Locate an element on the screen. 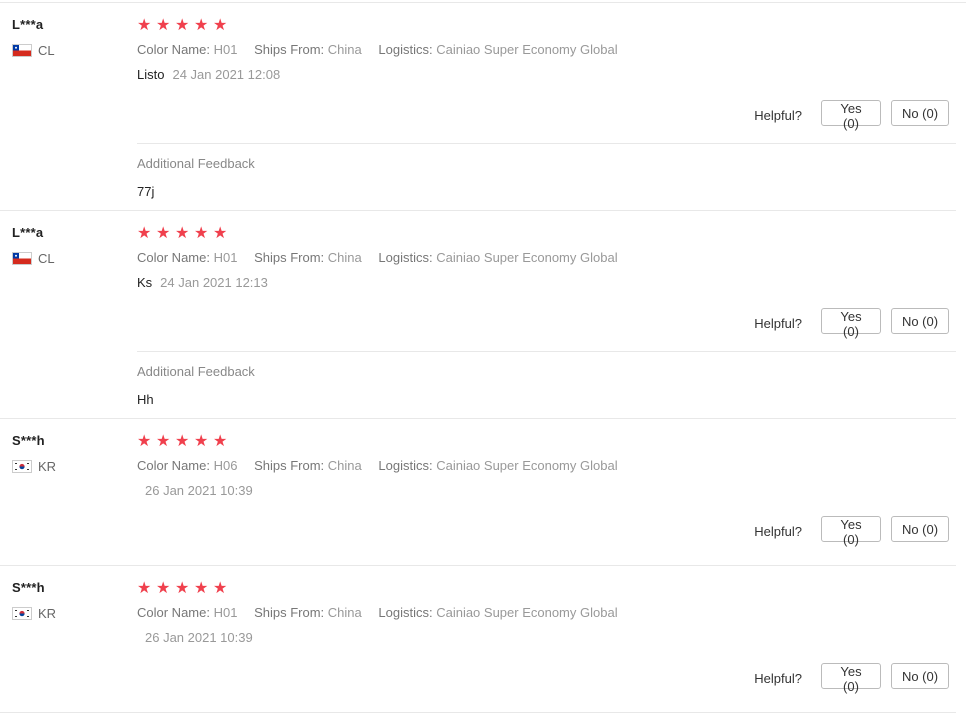 The height and width of the screenshot is (718, 966). top-divider is located at coordinates (483, 2).